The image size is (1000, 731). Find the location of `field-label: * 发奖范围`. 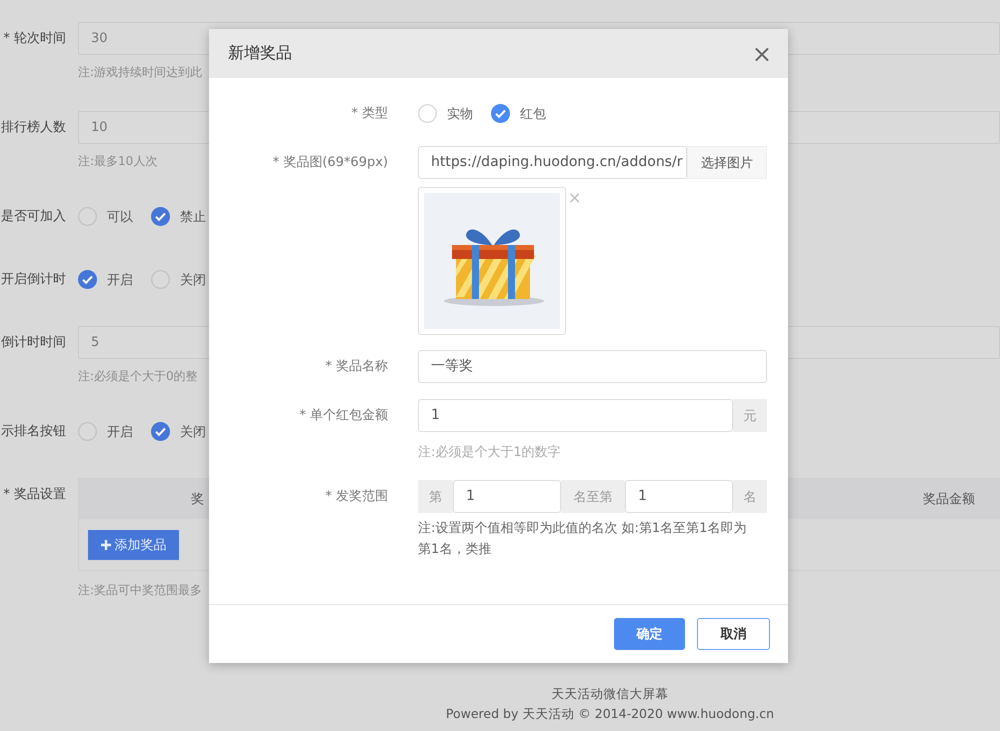

field-label: * 发奖范围 is located at coordinates (356, 497).